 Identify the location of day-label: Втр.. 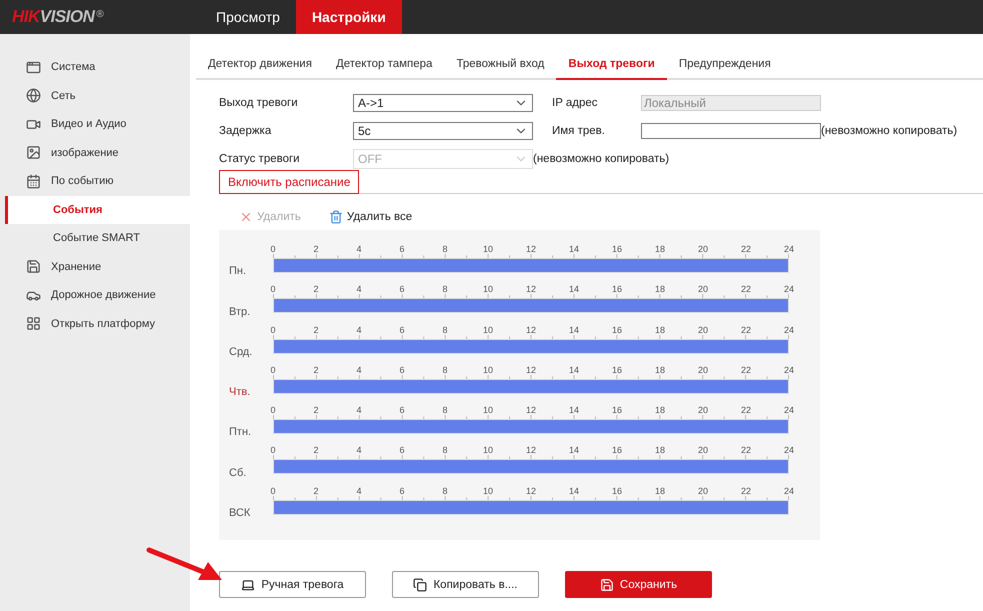
(240, 312).